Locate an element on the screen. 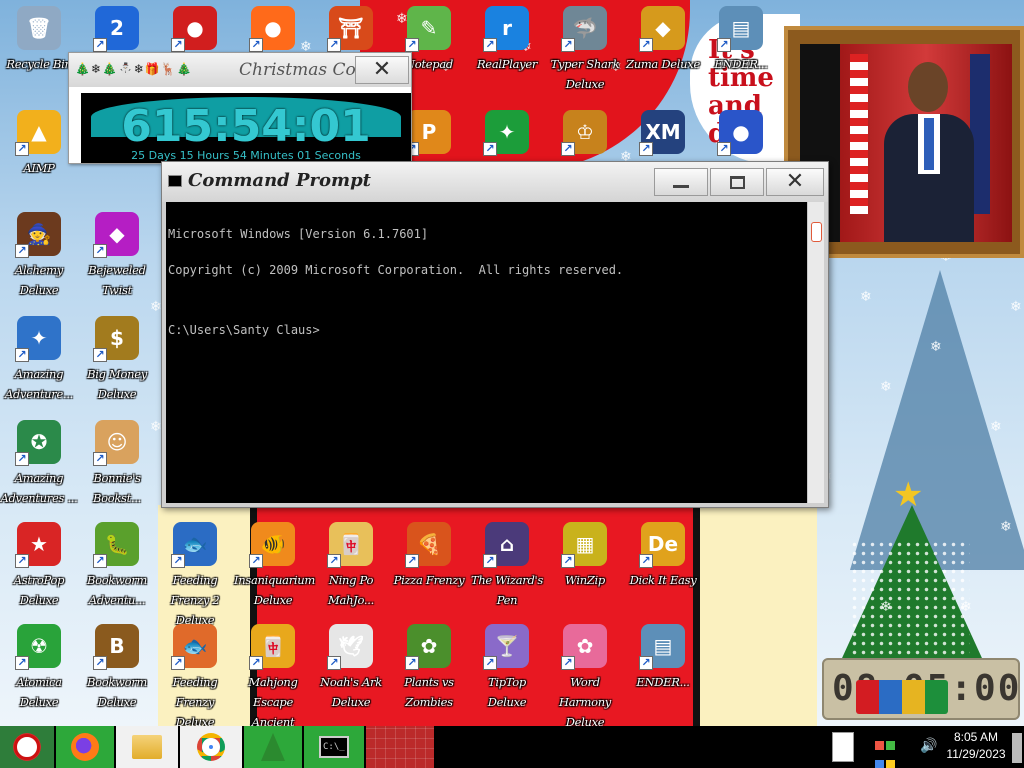  desktop-icon-label: Pizza Frenzy is located at coordinates (429, 580).